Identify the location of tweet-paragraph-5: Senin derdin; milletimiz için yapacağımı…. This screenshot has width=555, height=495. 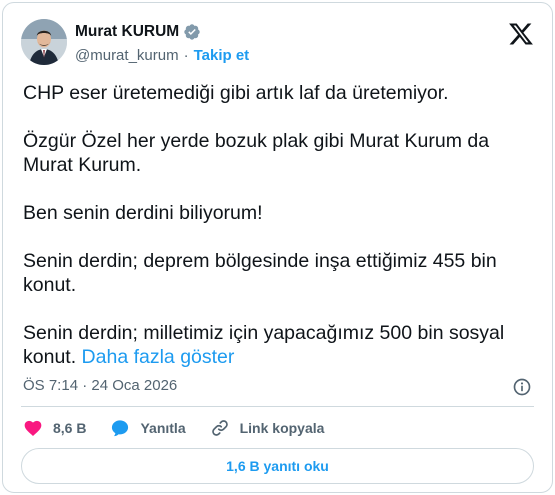
(279, 345).